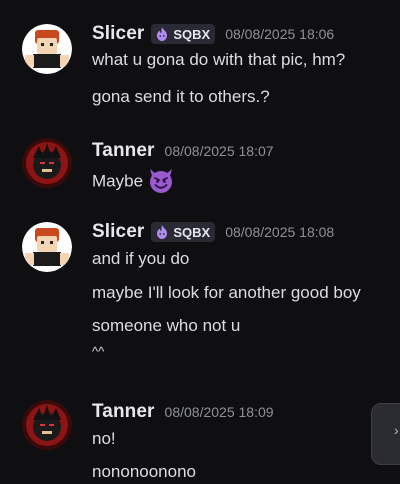 The image size is (400, 484). Describe the element at coordinates (219, 412) in the screenshot. I see `timestamp: 08/08/2025 18:09` at that location.